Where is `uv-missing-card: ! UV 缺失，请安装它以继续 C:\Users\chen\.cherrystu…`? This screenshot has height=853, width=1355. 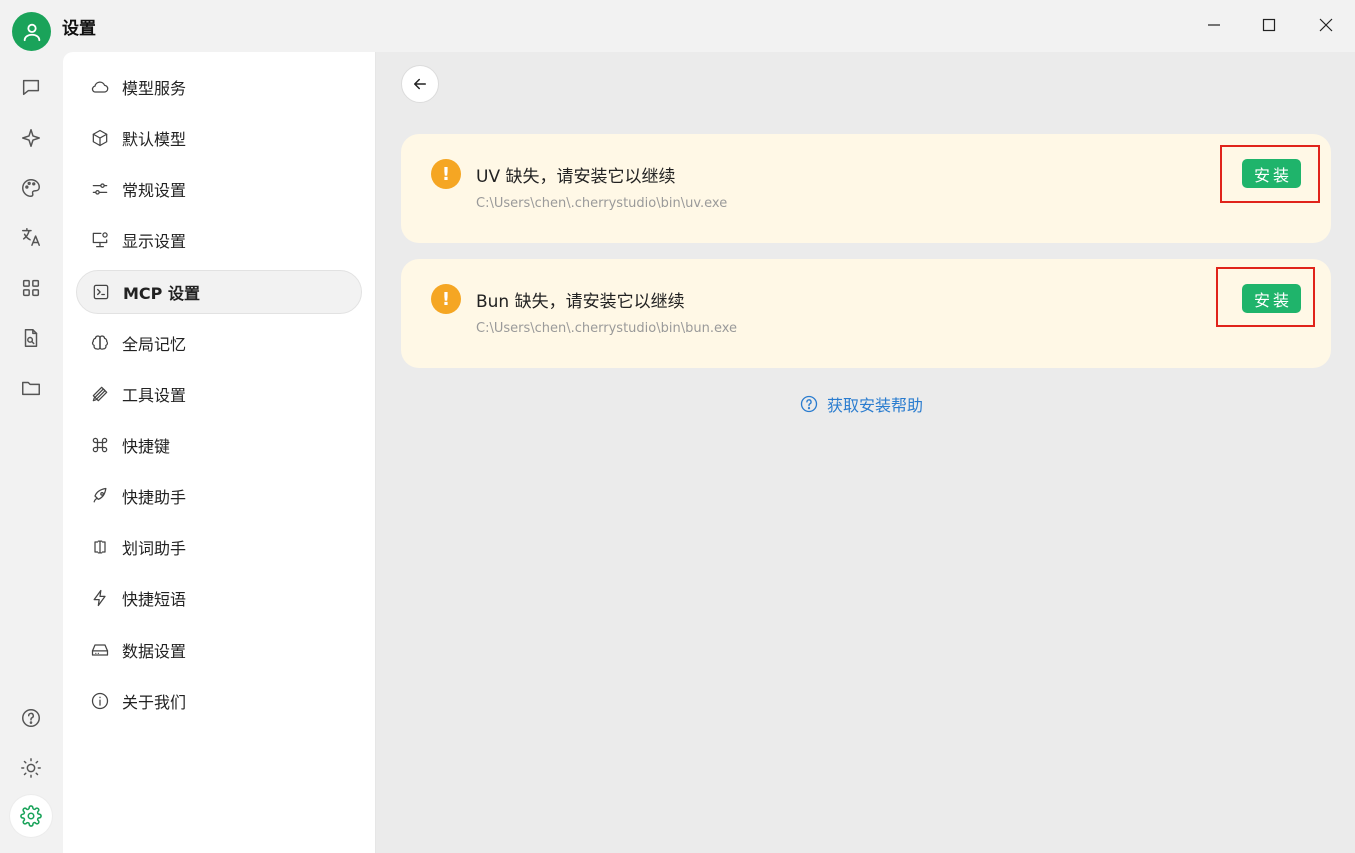
uv-missing-card: ! UV 缺失，请安装它以继续 C:\Users\chen\.cherrystu… is located at coordinates (866, 188).